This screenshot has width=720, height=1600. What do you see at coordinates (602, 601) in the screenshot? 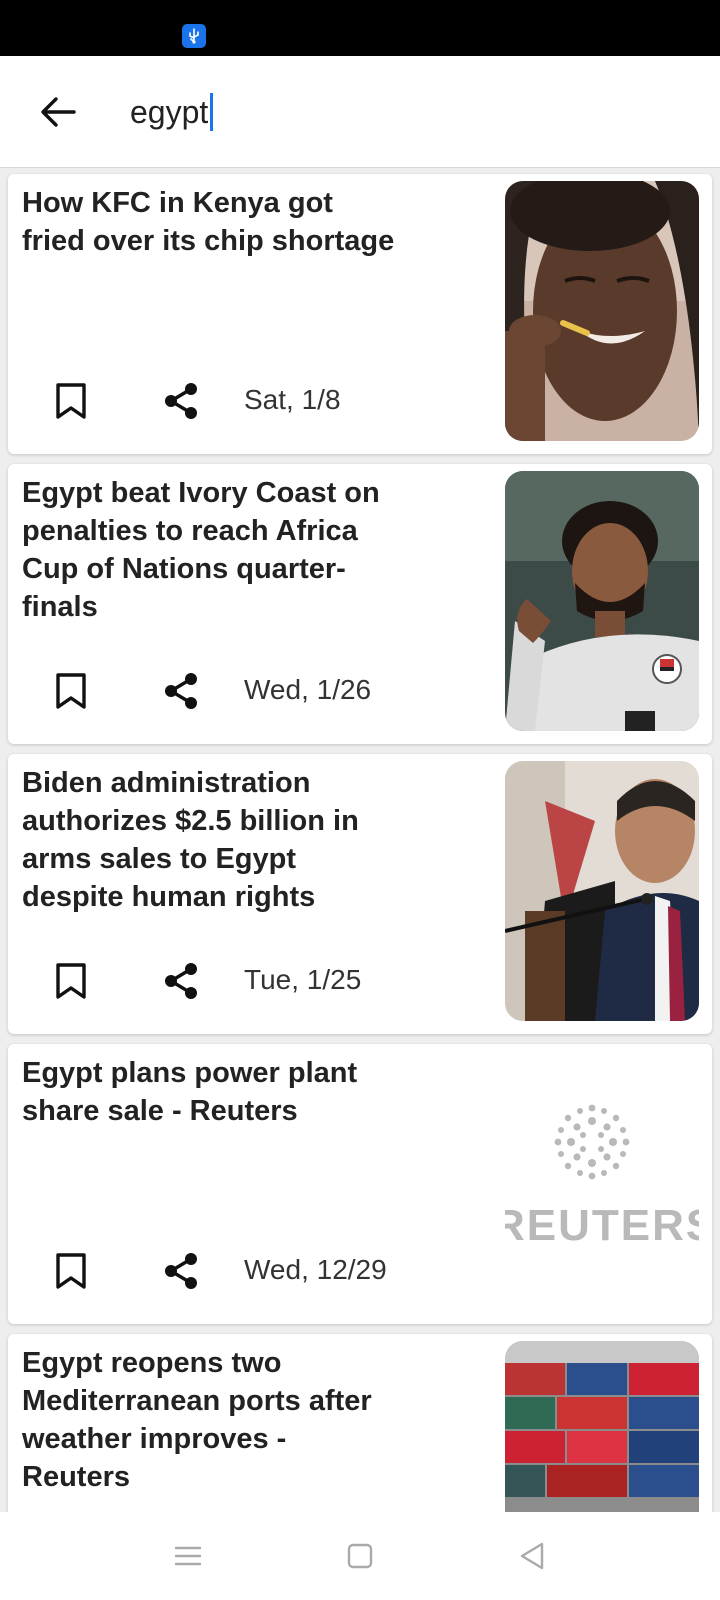
I see `footballer-pointing-photo` at bounding box center [602, 601].